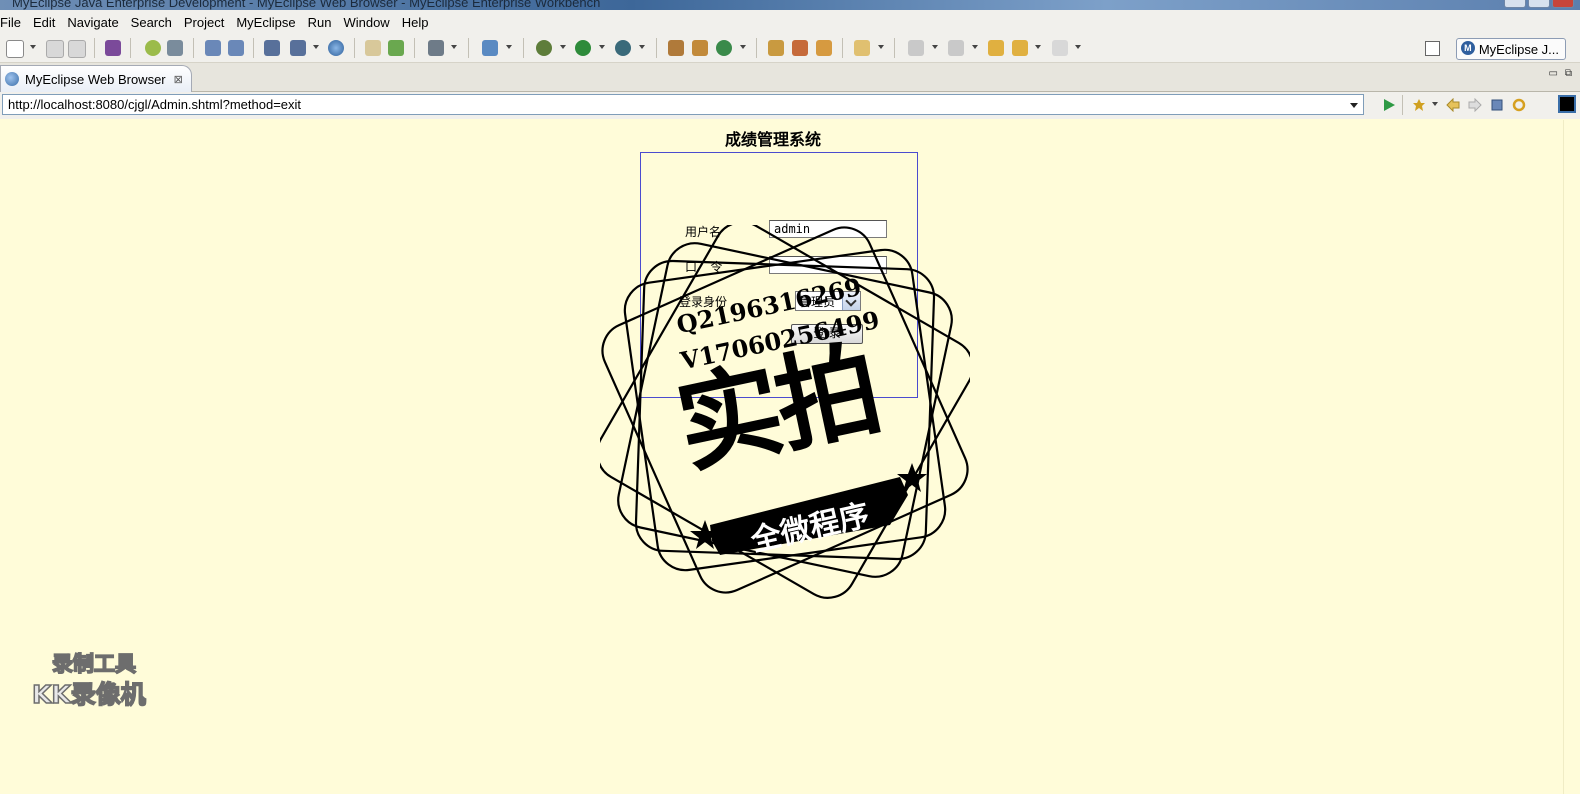 The width and height of the screenshot is (1580, 794). I want to click on external-tools-dropdown-icon, so click(642, 47).